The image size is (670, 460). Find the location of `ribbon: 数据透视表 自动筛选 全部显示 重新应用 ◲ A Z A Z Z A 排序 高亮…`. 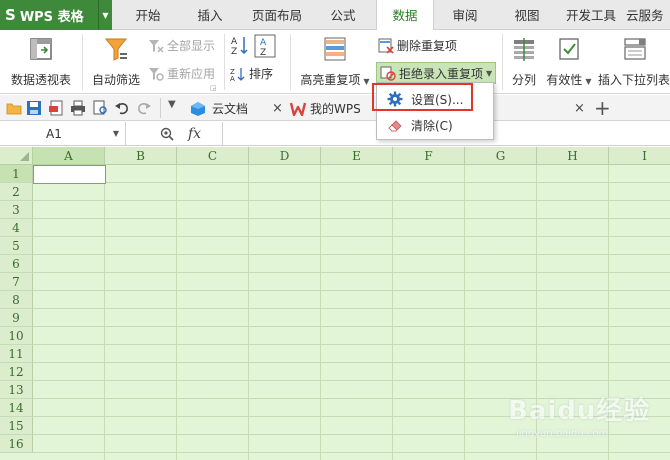

ribbon: 数据透视表 自动筛选 全部显示 重新应用 ◲ A Z A Z Z A 排序 高亮… is located at coordinates (335, 62).